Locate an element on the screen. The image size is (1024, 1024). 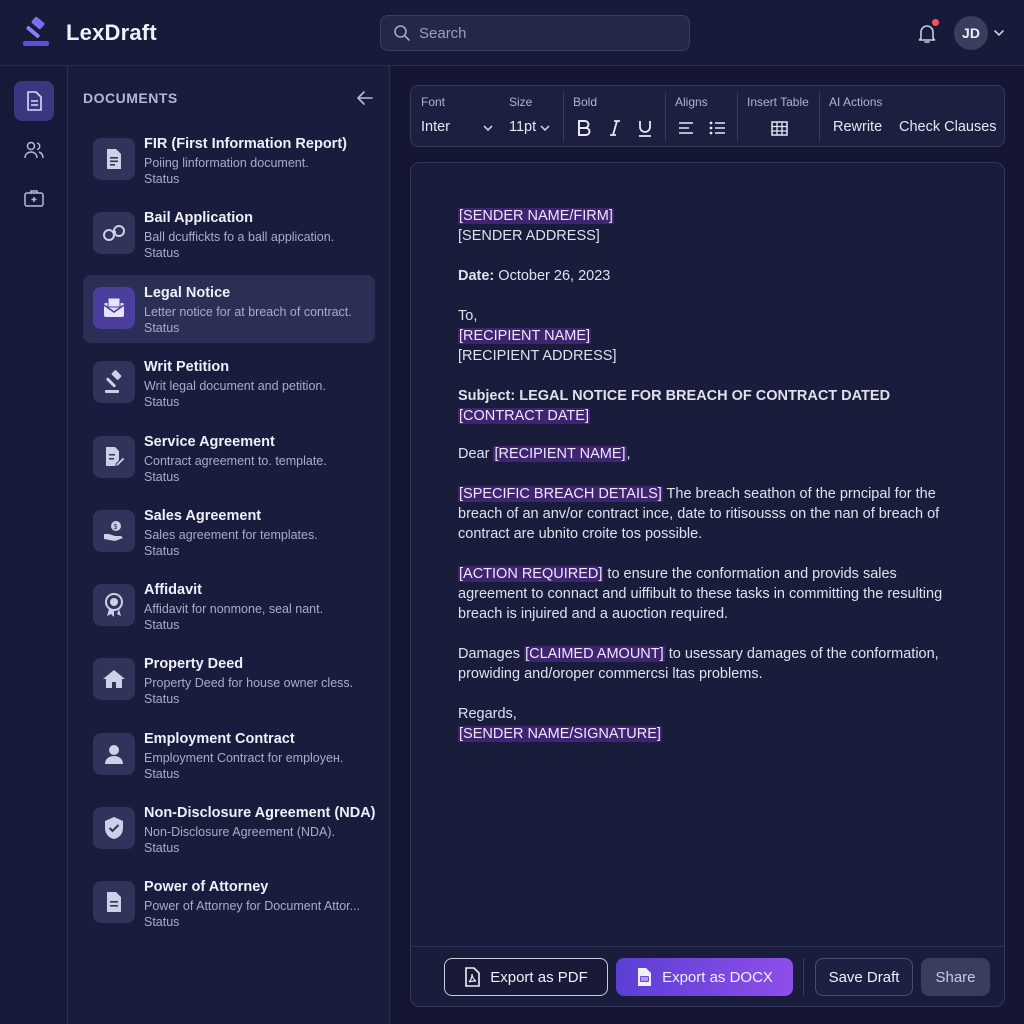
date-label: Date: is located at coordinates (476, 276).